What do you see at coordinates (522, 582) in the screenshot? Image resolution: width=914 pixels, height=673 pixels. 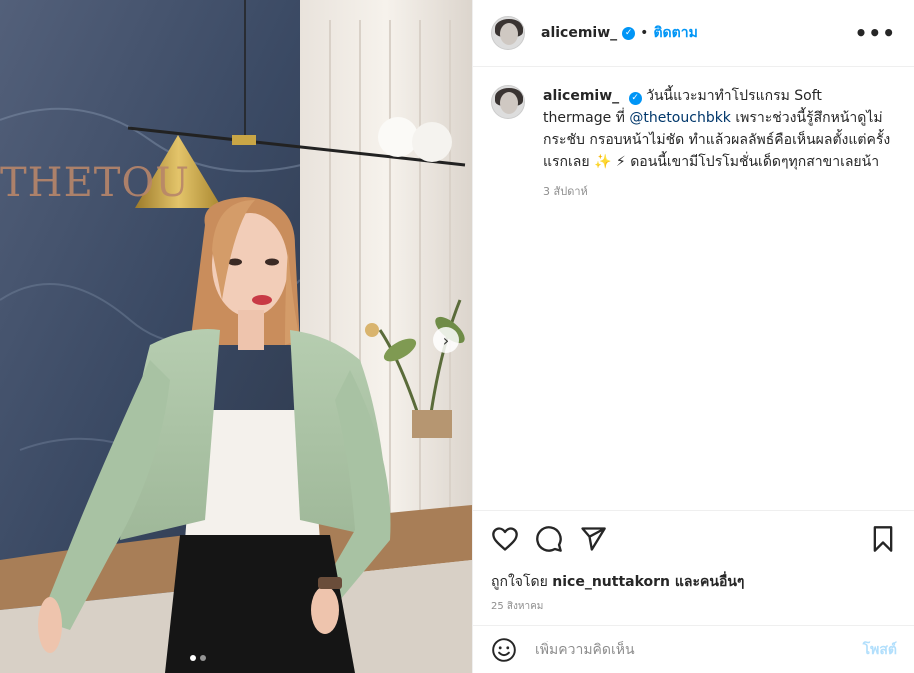 I see `likes-prefix: ถูกใจโดย` at bounding box center [522, 582].